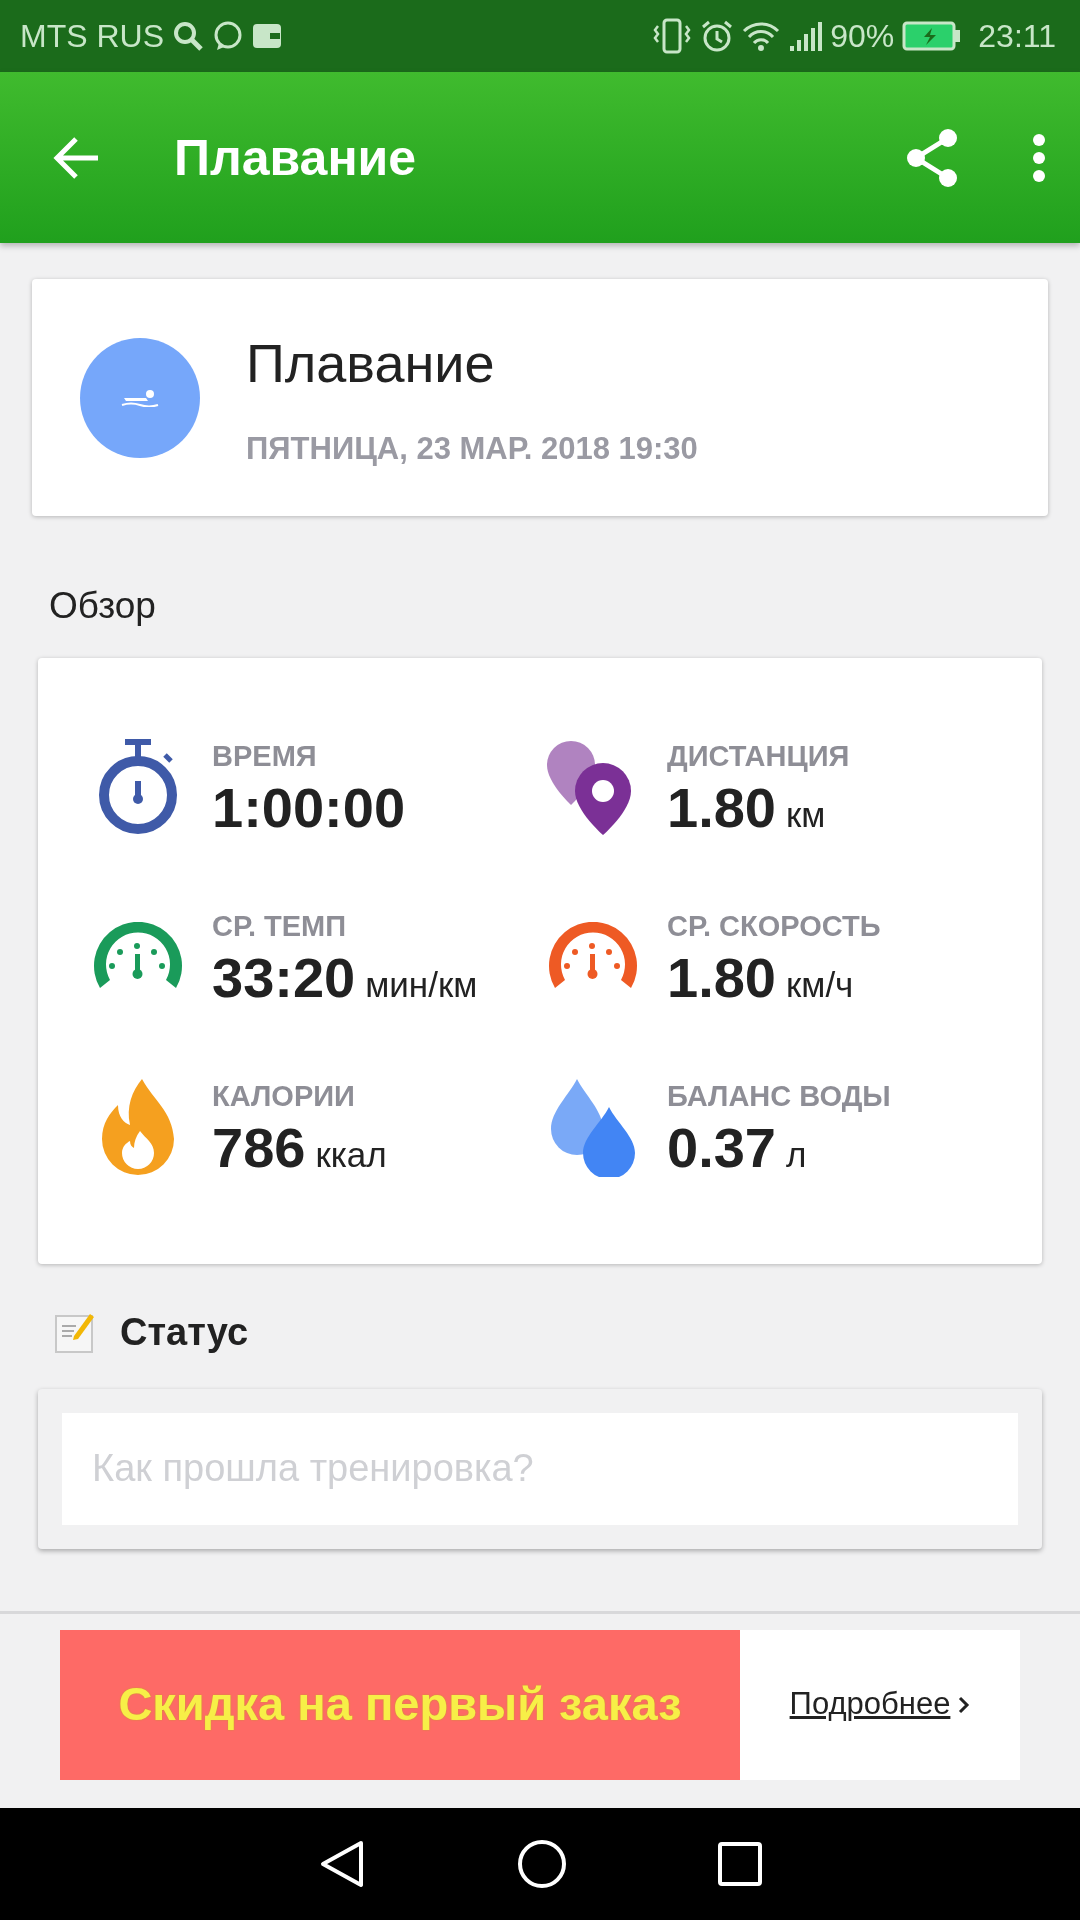 This screenshot has height=1920, width=1080. Describe the element at coordinates (400, 1704) in the screenshot. I see `ad-text: Скидка на первый заказ` at that location.